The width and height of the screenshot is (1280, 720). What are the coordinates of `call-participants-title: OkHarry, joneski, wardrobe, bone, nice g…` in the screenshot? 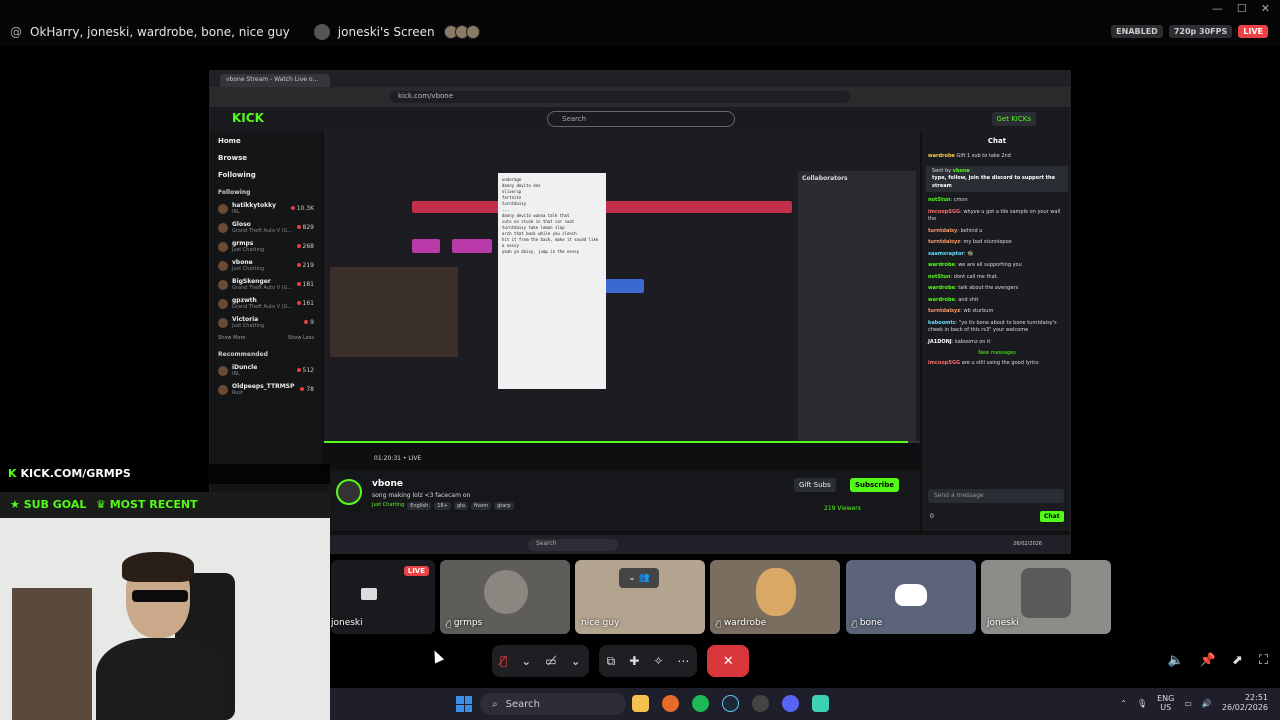 It's located at (160, 32).